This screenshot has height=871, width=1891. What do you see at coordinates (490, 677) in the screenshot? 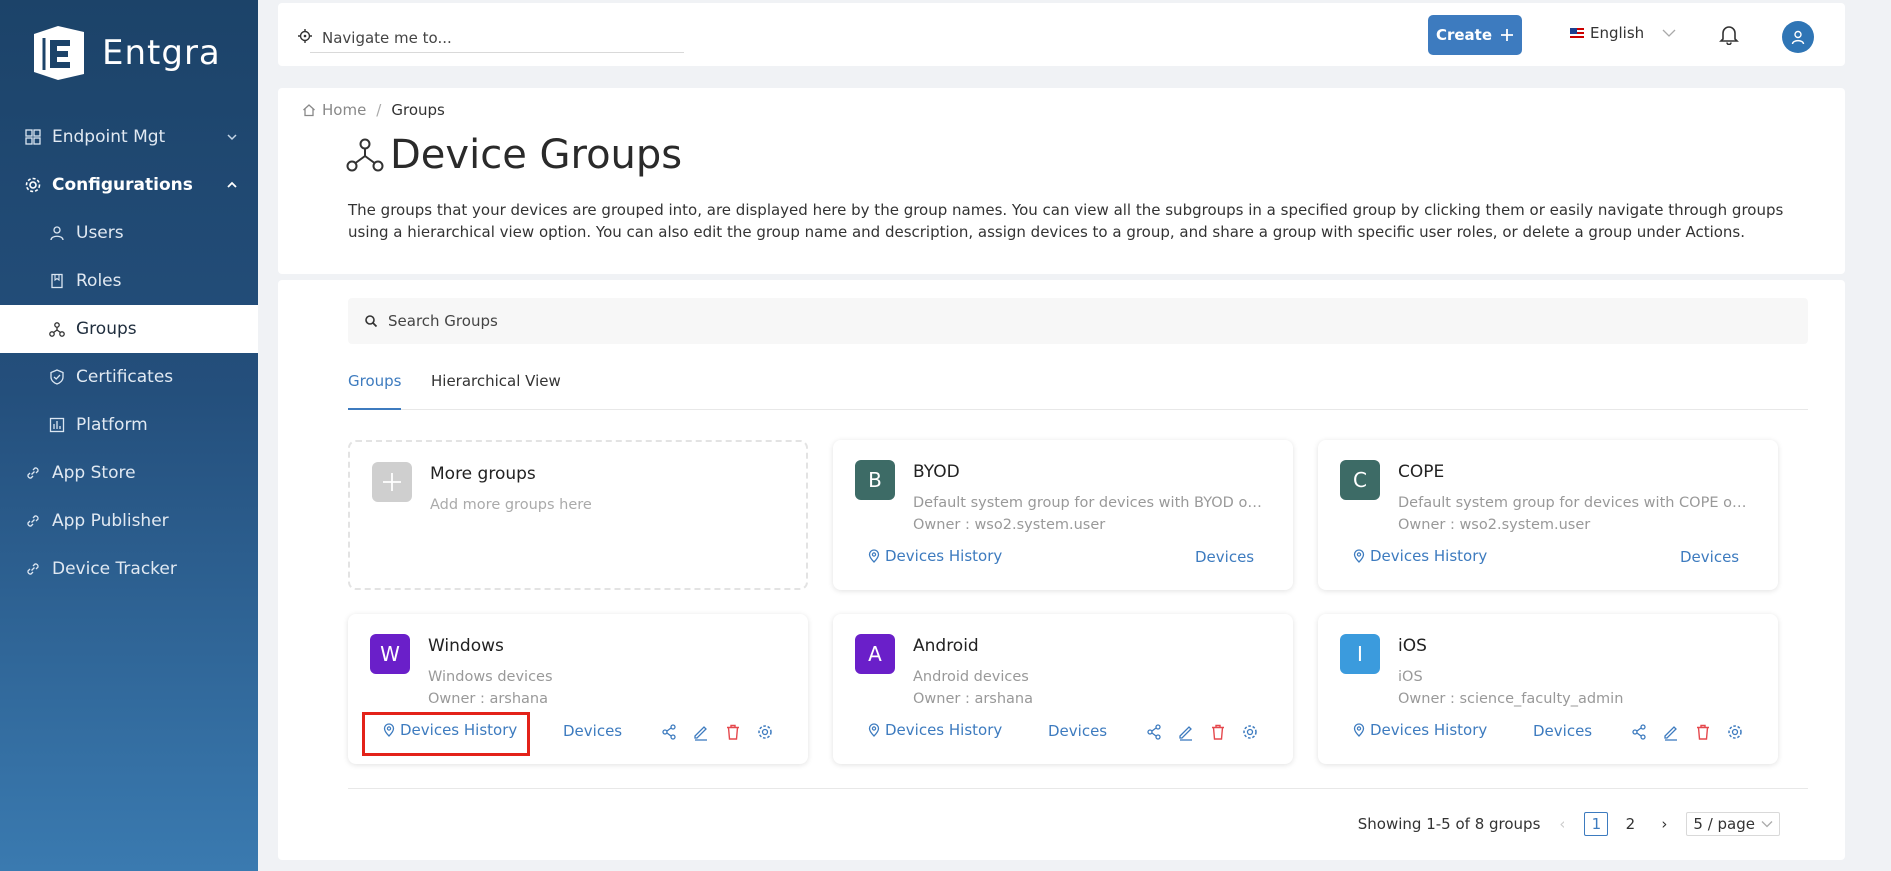
I see `group-description: Windows devices` at bounding box center [490, 677].